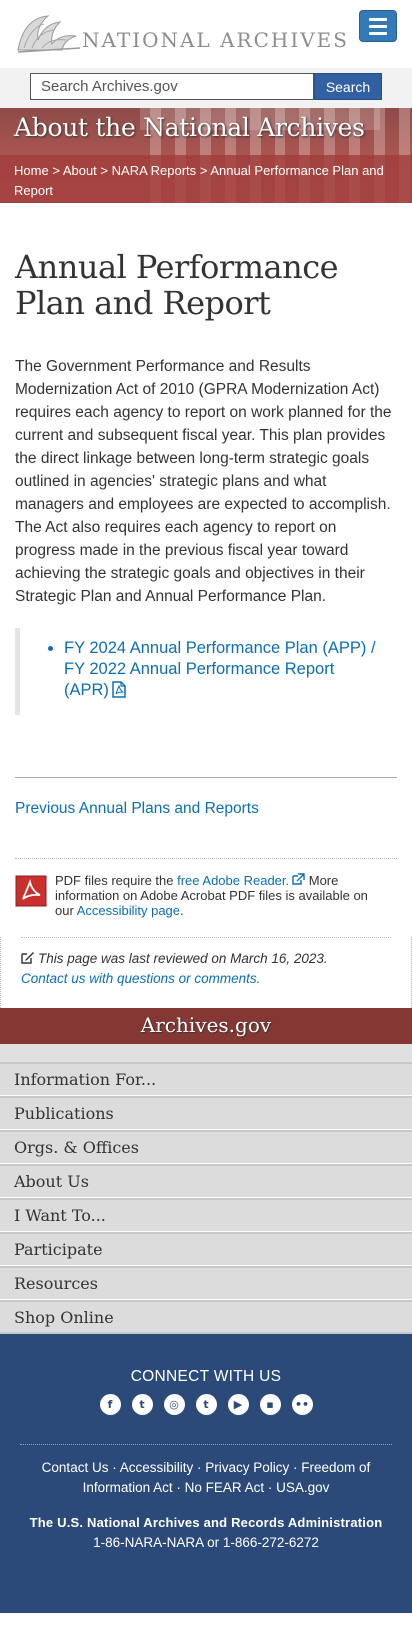  What do you see at coordinates (302, 1487) in the screenshot?
I see `footer-link-usa-gov: USA.gov` at bounding box center [302, 1487].